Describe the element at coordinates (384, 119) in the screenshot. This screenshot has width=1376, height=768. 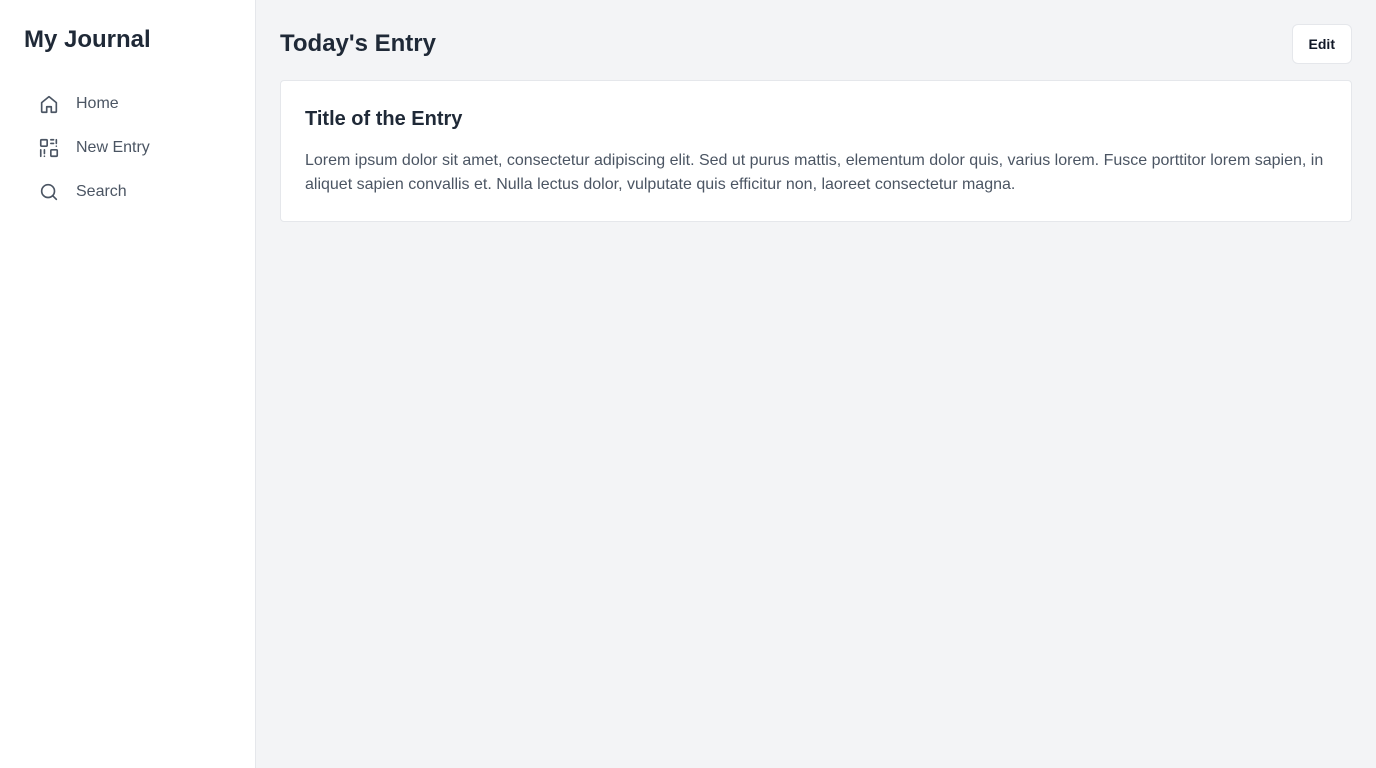
I see `entry-title: Title of the Entry` at that location.